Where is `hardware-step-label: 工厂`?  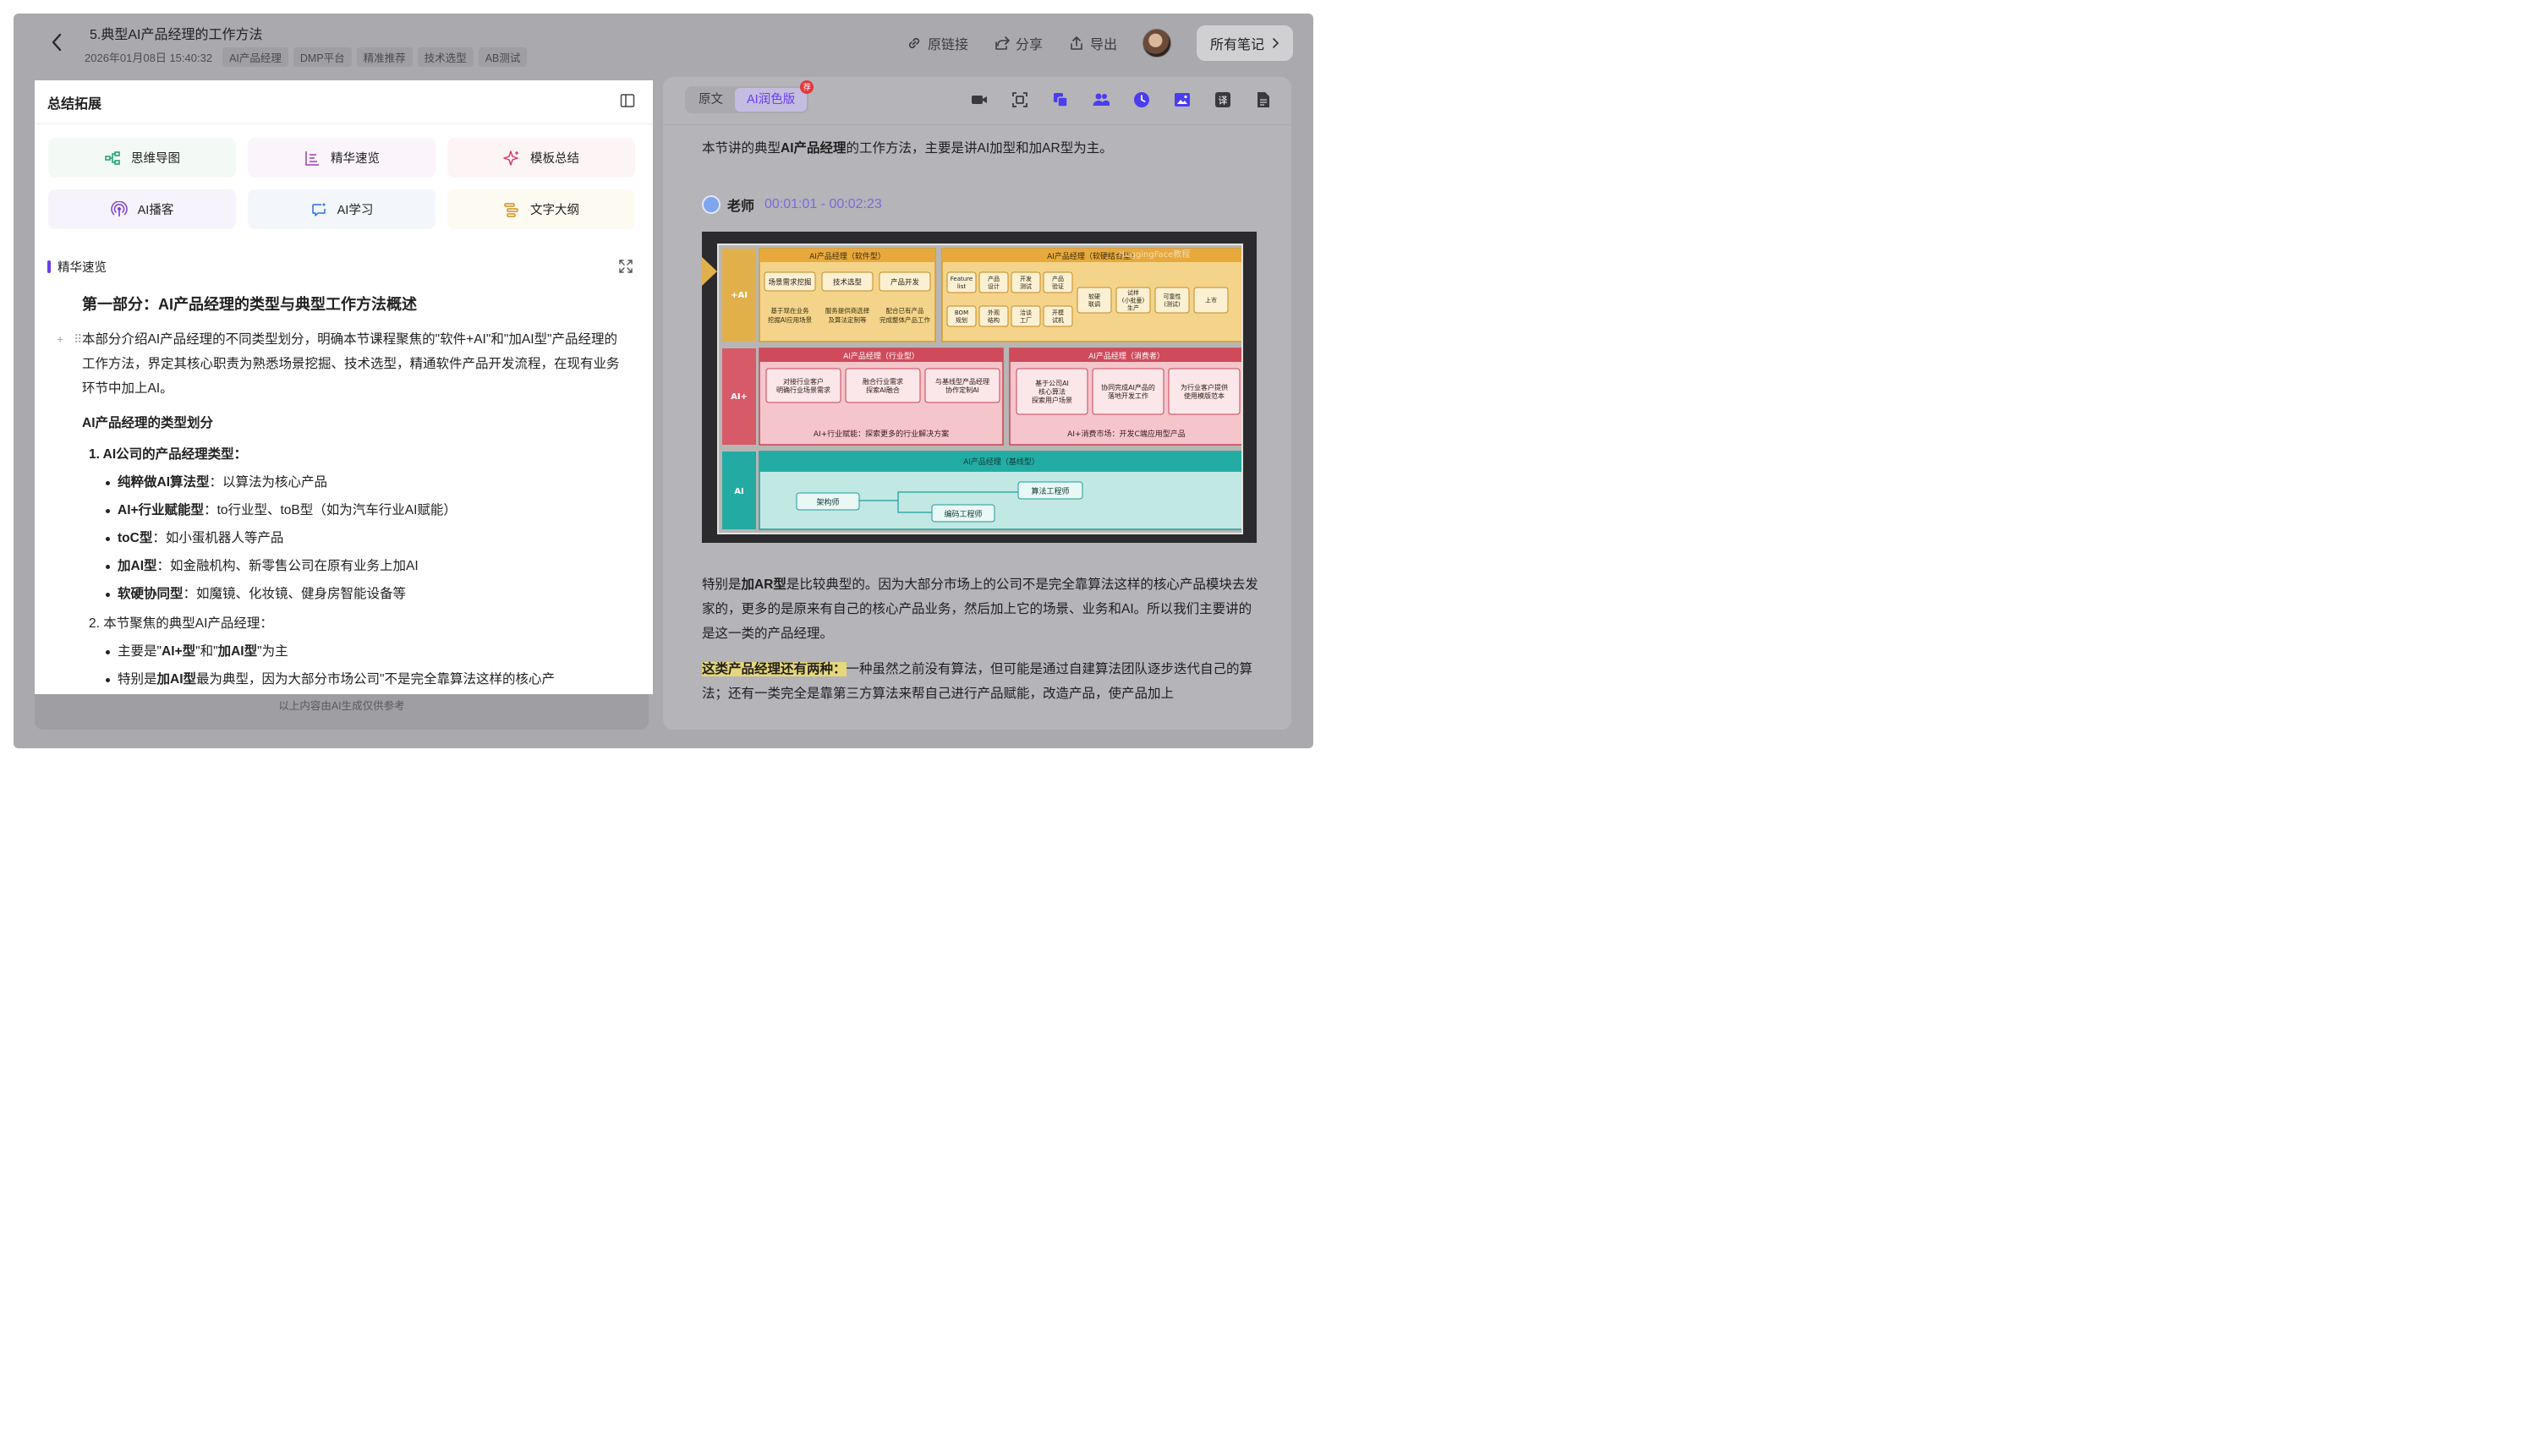
hardware-step-label: 工厂 is located at coordinates (1026, 321).